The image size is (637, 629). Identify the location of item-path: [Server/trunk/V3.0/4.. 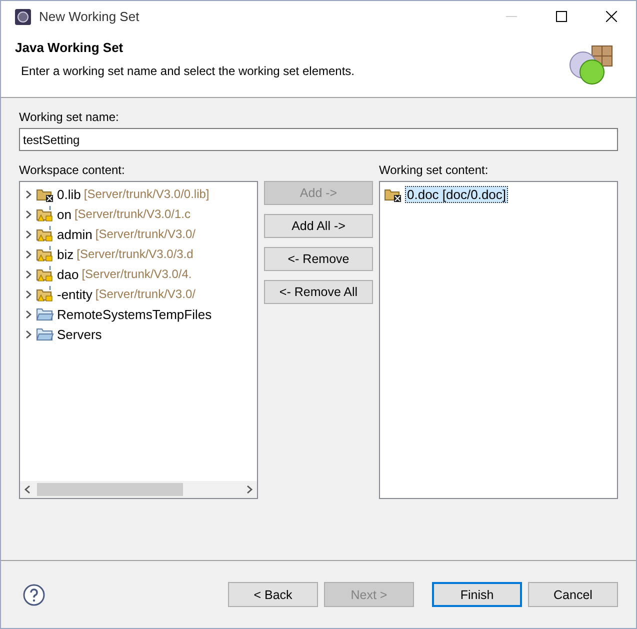
(137, 274).